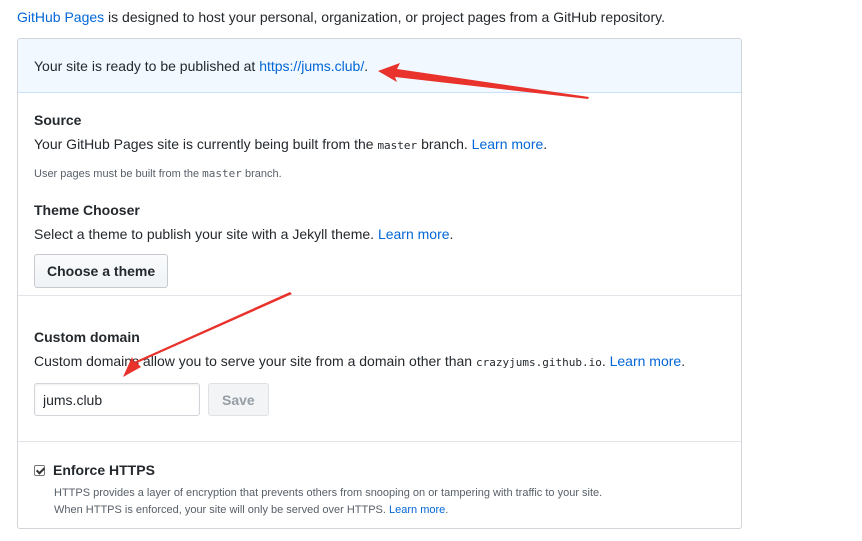 This screenshot has width=862, height=541. What do you see at coordinates (118, 174) in the screenshot?
I see `source-note-text: User pages must be built from the` at bounding box center [118, 174].